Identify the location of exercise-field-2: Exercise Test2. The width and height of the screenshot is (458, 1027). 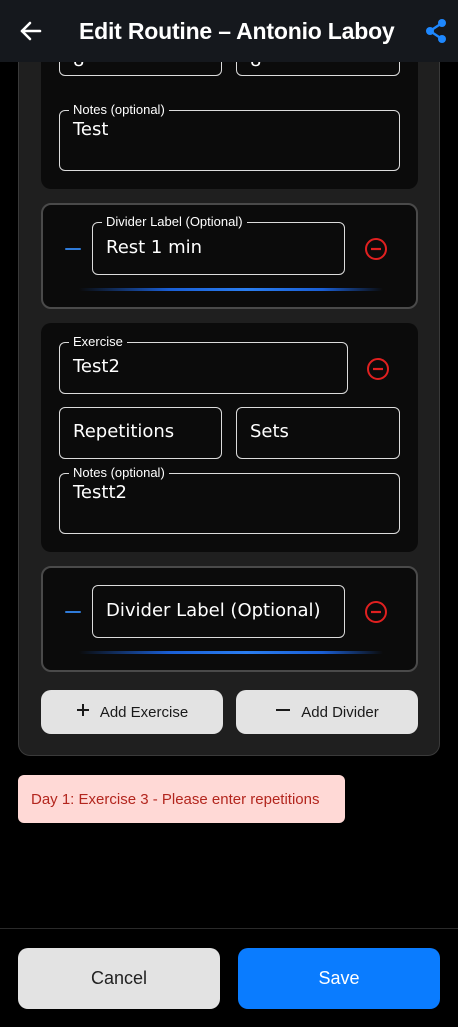
(203, 364).